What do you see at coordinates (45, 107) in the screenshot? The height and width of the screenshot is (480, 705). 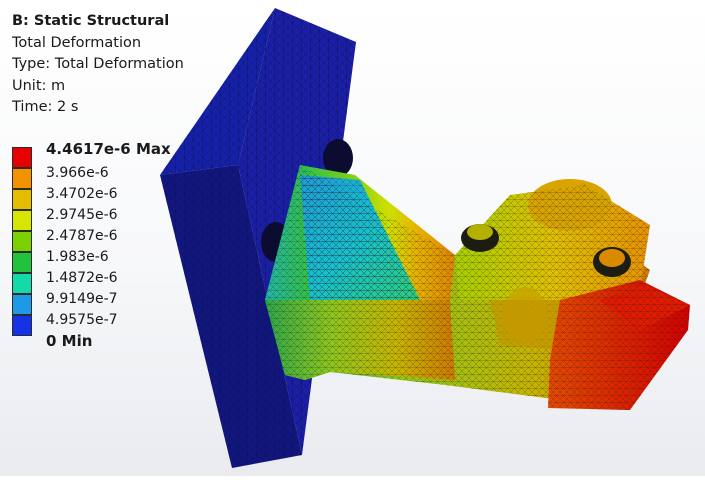 I see `result-time: Time: 2 s` at bounding box center [45, 107].